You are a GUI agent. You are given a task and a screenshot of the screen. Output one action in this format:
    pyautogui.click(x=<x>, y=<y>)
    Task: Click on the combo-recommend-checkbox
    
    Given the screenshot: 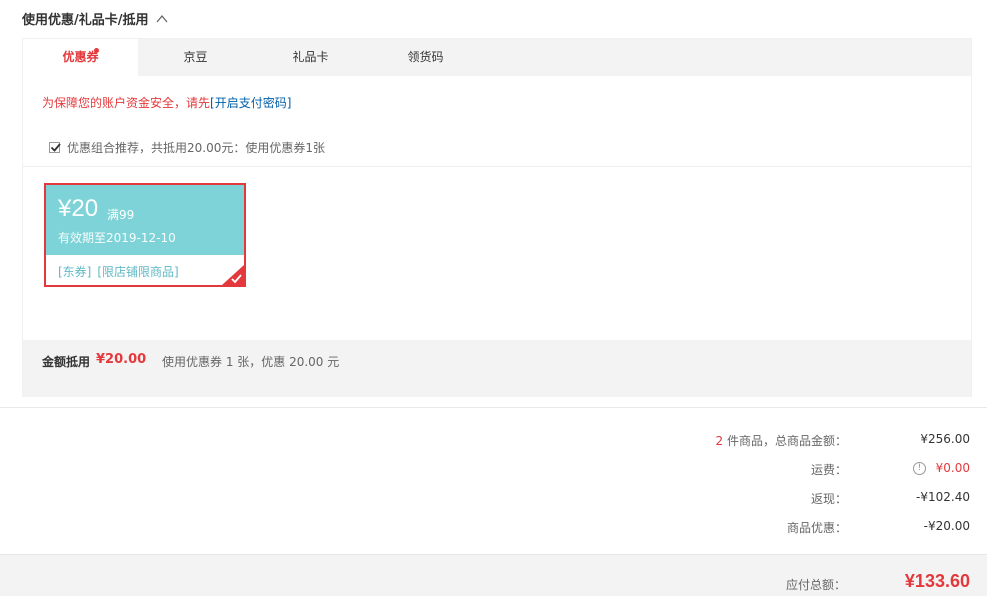 What is the action you would take?
    pyautogui.click(x=55, y=147)
    